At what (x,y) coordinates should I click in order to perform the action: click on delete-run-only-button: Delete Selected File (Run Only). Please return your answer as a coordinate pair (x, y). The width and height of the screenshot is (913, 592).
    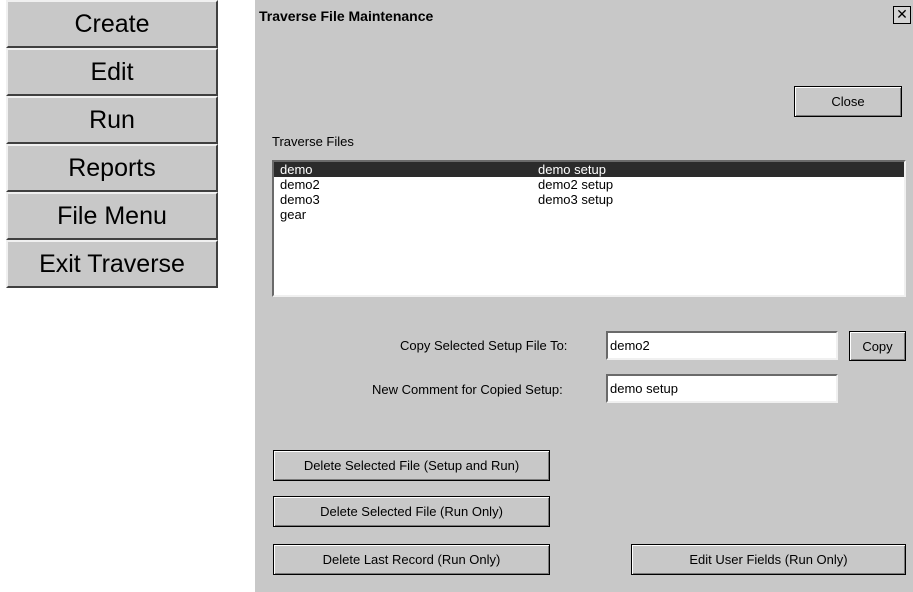
    Looking at the image, I should click on (411, 511).